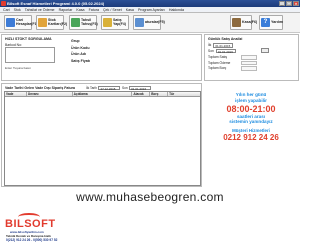 The height and width of the screenshot is (244, 320). I want to click on total-debt-label: Toplam Borç, so click(217, 68).